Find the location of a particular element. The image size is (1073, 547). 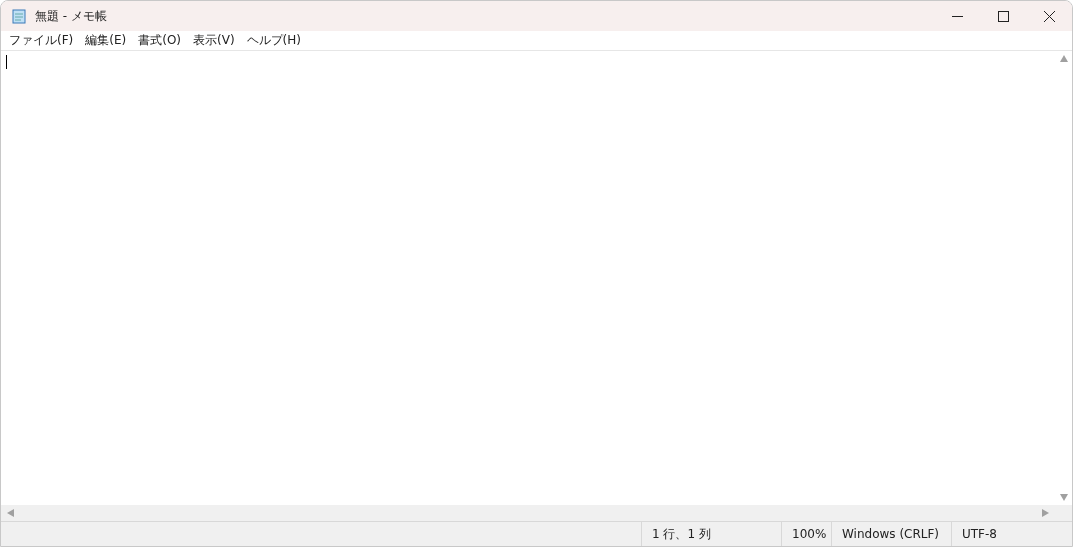

menu-item: ヘルプ(H) is located at coordinates (273, 40).